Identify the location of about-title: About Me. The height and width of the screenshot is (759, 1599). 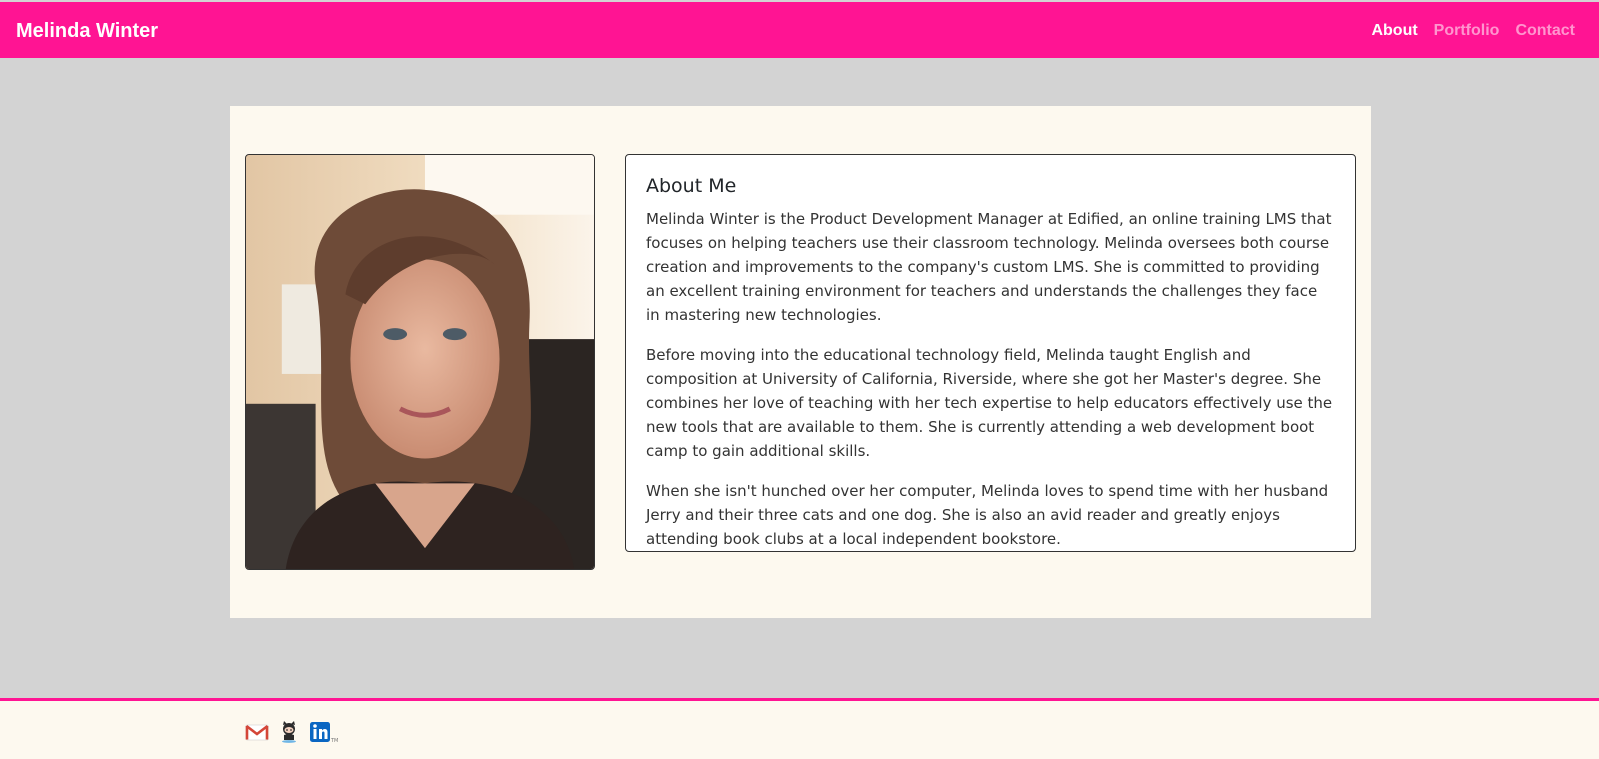
(691, 186).